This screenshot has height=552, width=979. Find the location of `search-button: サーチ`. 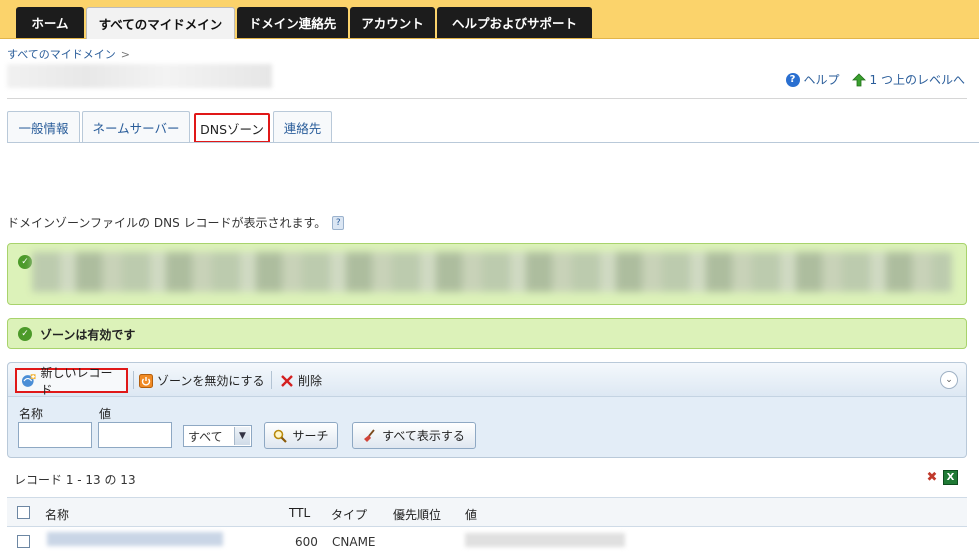

search-button: サーチ is located at coordinates (301, 435).